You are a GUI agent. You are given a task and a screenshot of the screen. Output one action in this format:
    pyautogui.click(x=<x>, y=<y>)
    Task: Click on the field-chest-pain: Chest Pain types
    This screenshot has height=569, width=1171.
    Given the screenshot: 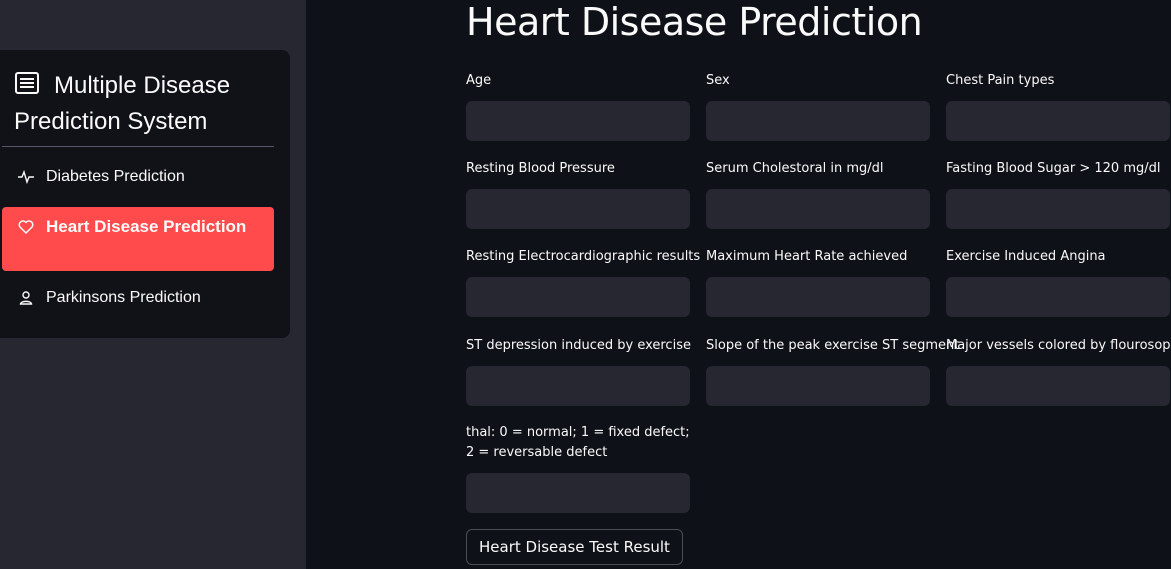 What is the action you would take?
    pyautogui.click(x=1058, y=106)
    